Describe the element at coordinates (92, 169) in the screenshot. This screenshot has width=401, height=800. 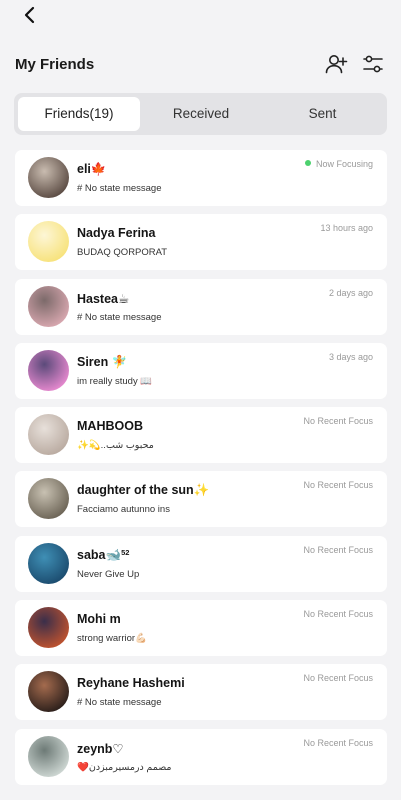
I see `friend-name: eli🍁` at that location.